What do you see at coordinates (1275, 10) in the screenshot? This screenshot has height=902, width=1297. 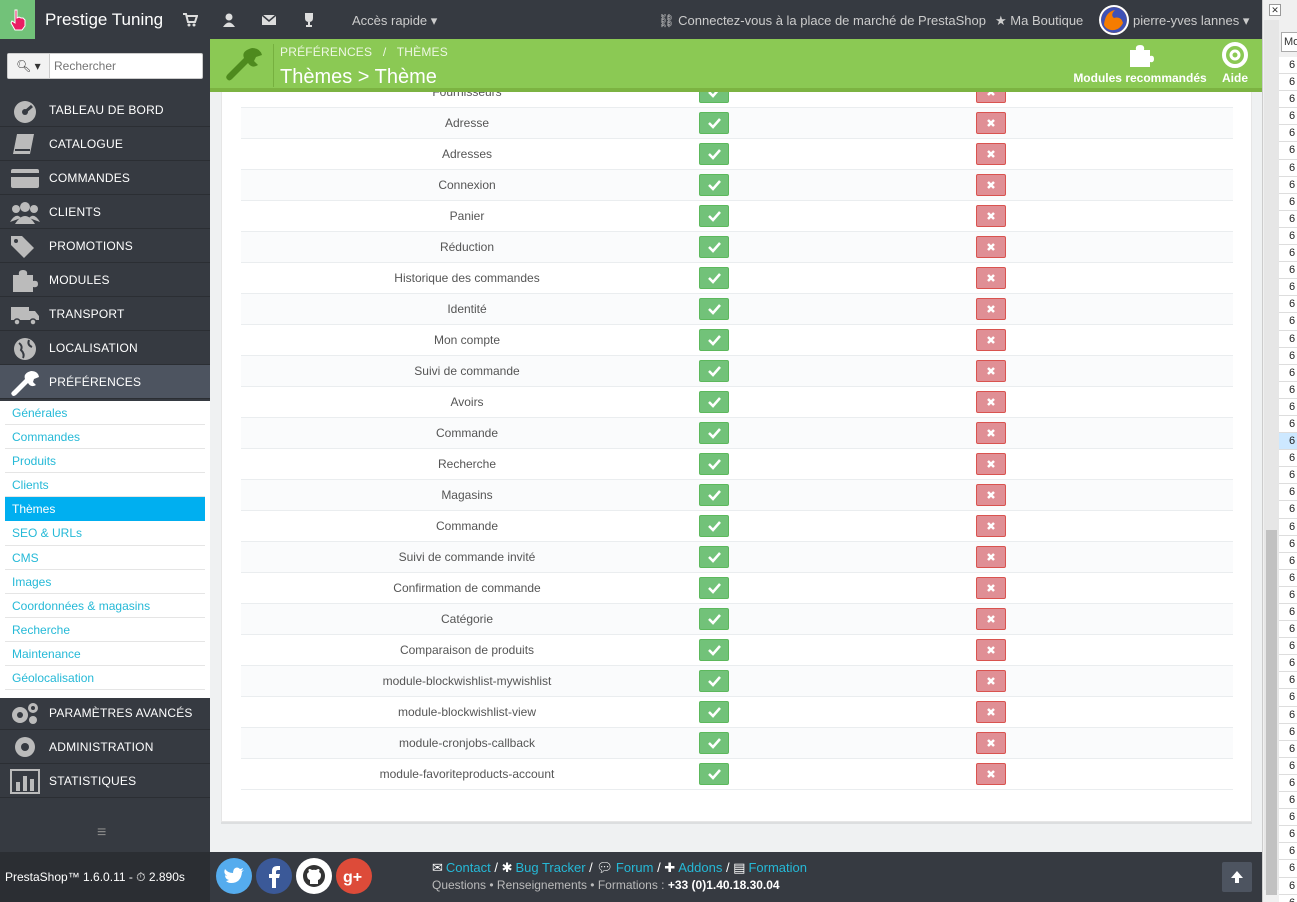 I see `close-icon: ✕` at bounding box center [1275, 10].